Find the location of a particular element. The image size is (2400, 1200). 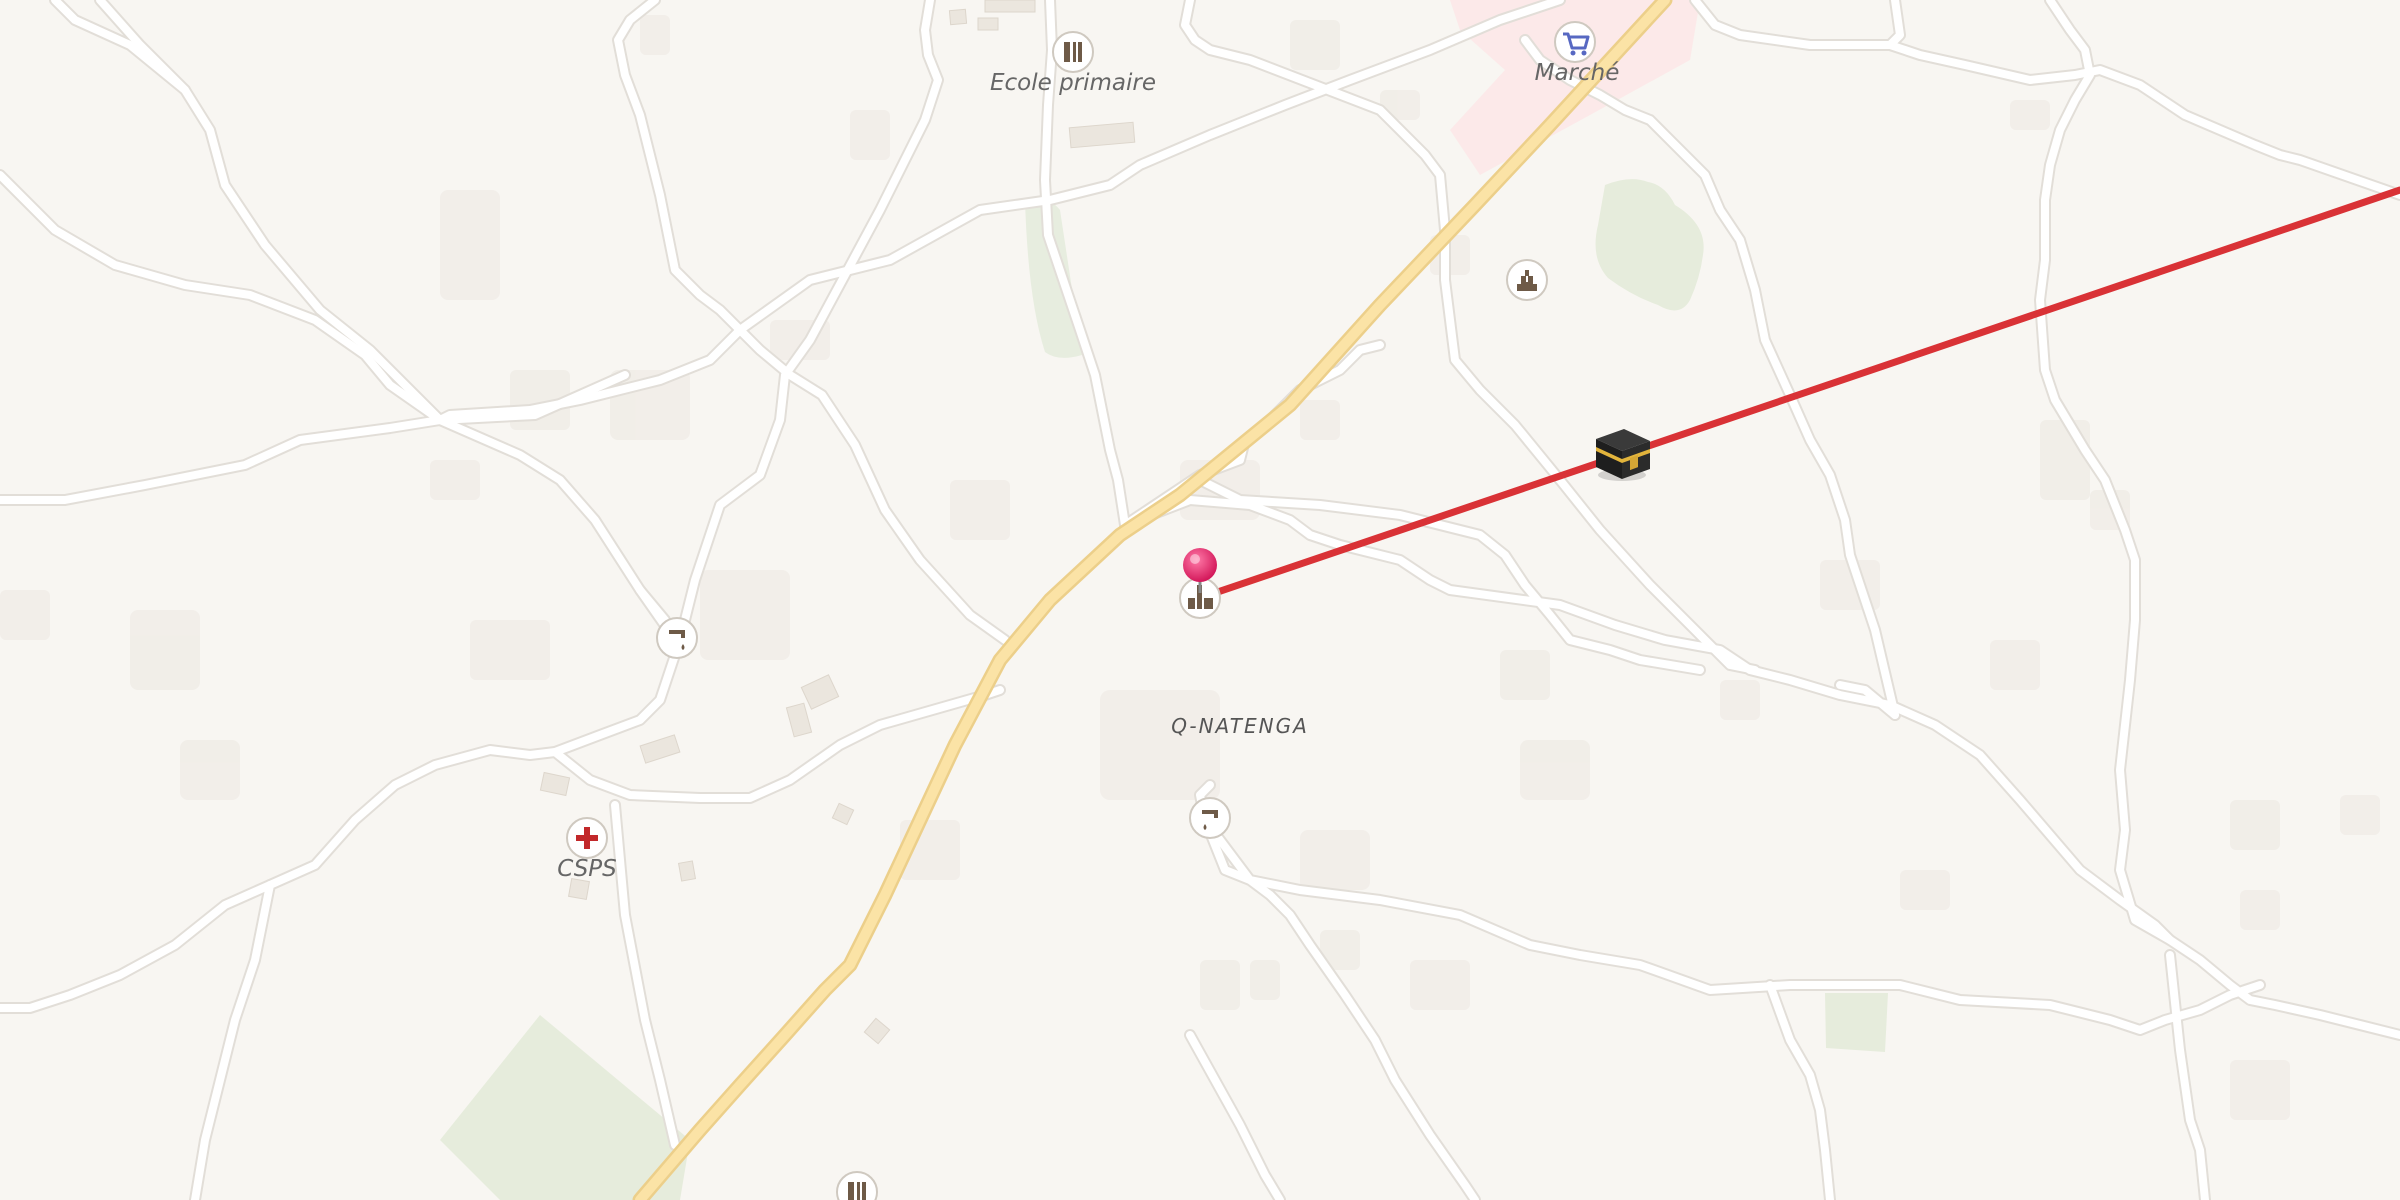

school-icon is located at coordinates (1073, 52).